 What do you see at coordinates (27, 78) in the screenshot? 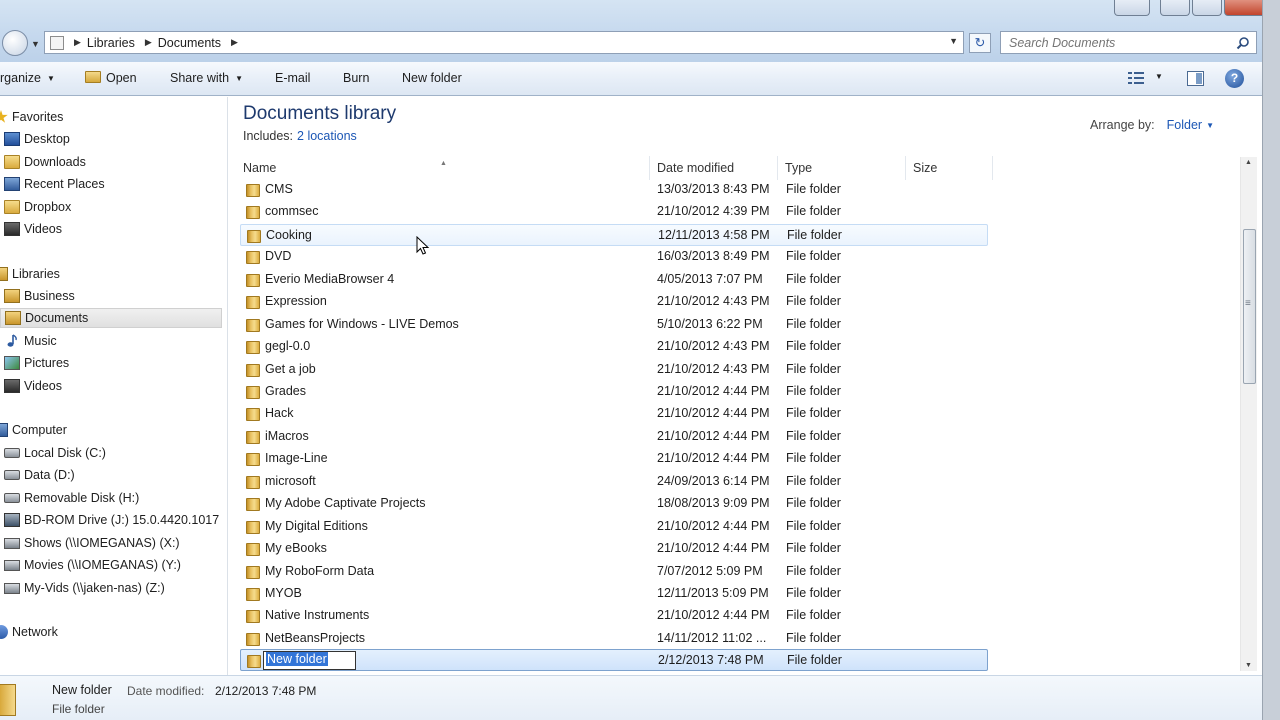
I see `organize-button: rganize ▼` at bounding box center [27, 78].